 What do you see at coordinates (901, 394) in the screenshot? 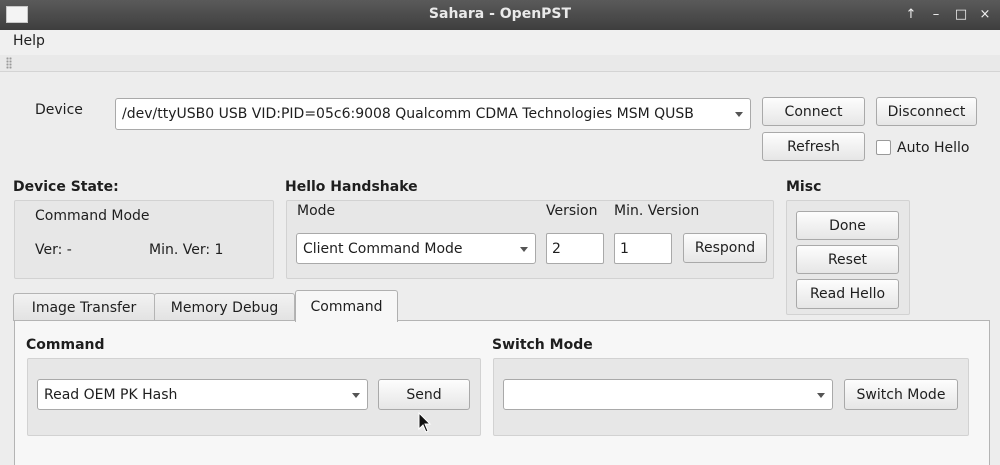
I see `switch-mode-button: Switch Mode` at bounding box center [901, 394].